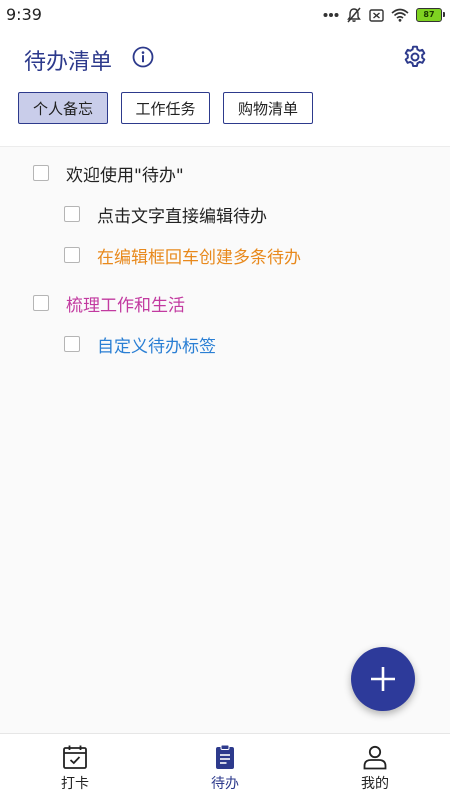 Image resolution: width=450 pixels, height=801 pixels. What do you see at coordinates (268, 108) in the screenshot?
I see `tab-shopping-list: 购物清单` at bounding box center [268, 108].